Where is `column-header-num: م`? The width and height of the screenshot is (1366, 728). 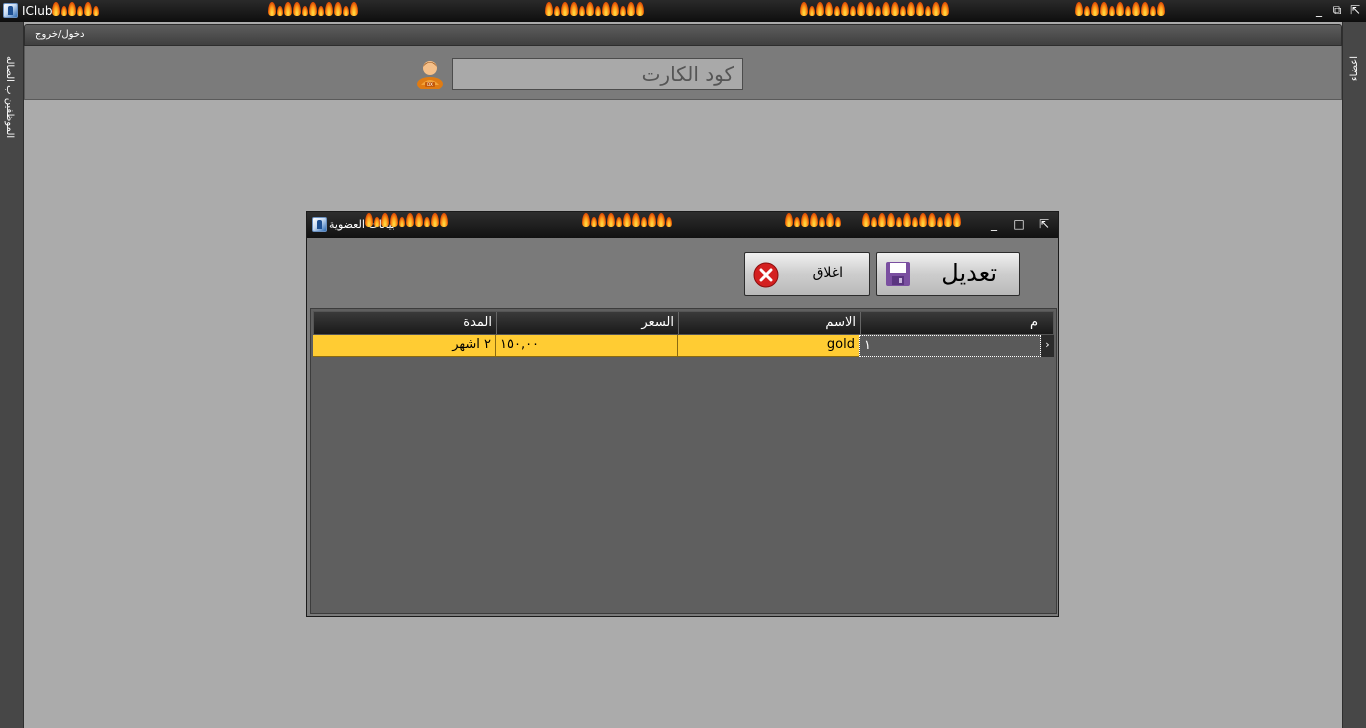
column-header-num: م is located at coordinates (951, 323).